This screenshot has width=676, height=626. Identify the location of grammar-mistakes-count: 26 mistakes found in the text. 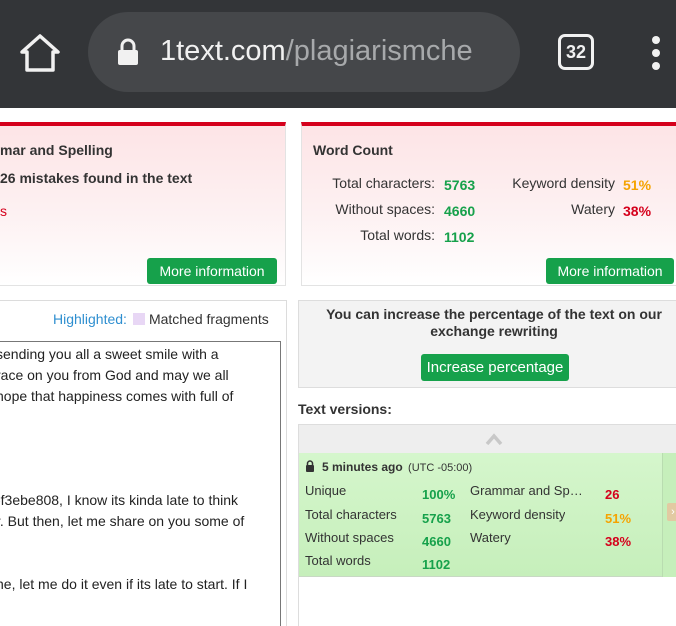
(96, 178).